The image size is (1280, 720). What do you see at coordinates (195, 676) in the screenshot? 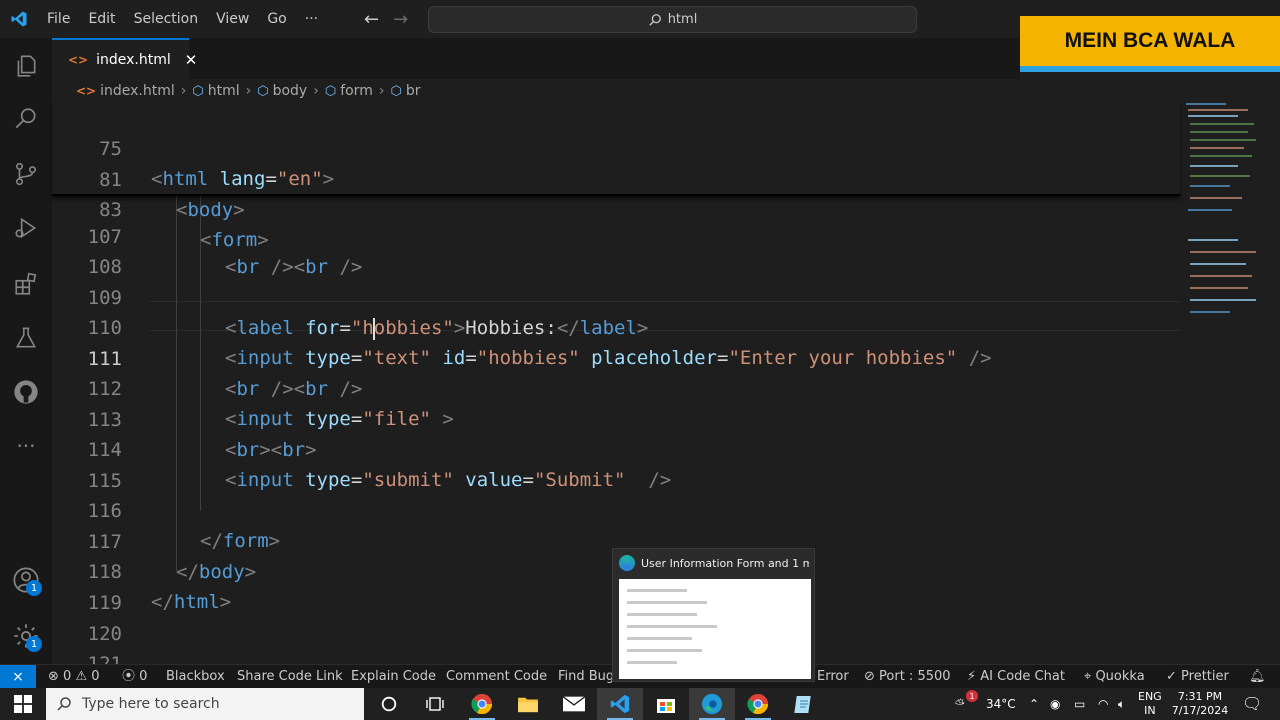
I see `status-blackbox: Blackbox` at bounding box center [195, 676].